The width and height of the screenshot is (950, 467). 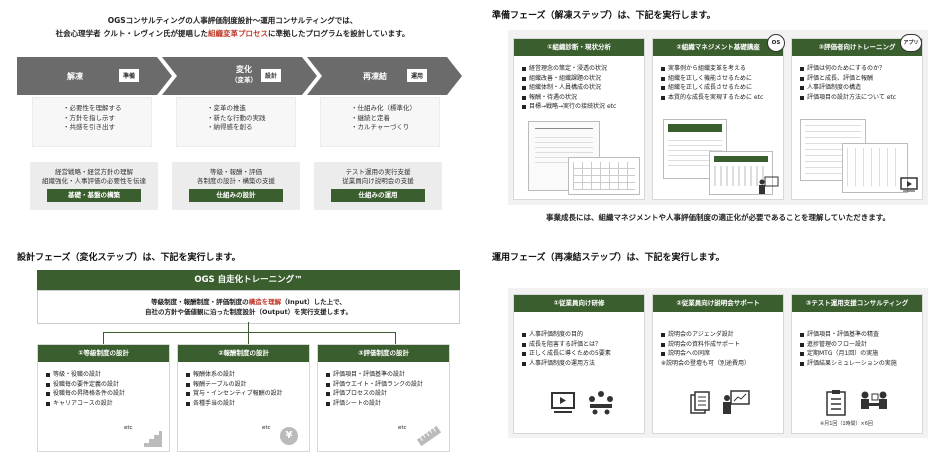 What do you see at coordinates (579, 47) in the screenshot?
I see `prep-card-1-title: ①組織診断・現状分析` at bounding box center [579, 47].